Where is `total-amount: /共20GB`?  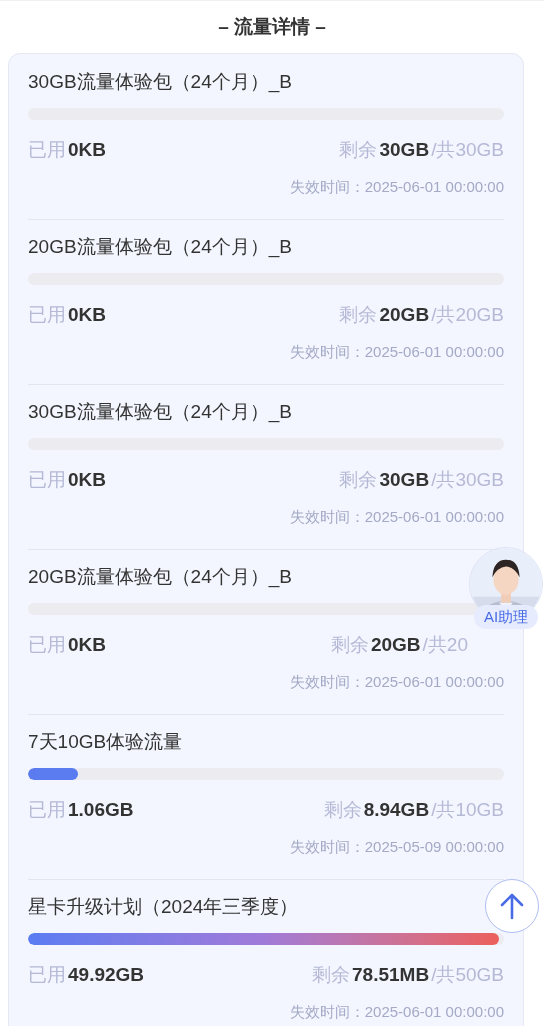
total-amount: /共20GB is located at coordinates (467, 314).